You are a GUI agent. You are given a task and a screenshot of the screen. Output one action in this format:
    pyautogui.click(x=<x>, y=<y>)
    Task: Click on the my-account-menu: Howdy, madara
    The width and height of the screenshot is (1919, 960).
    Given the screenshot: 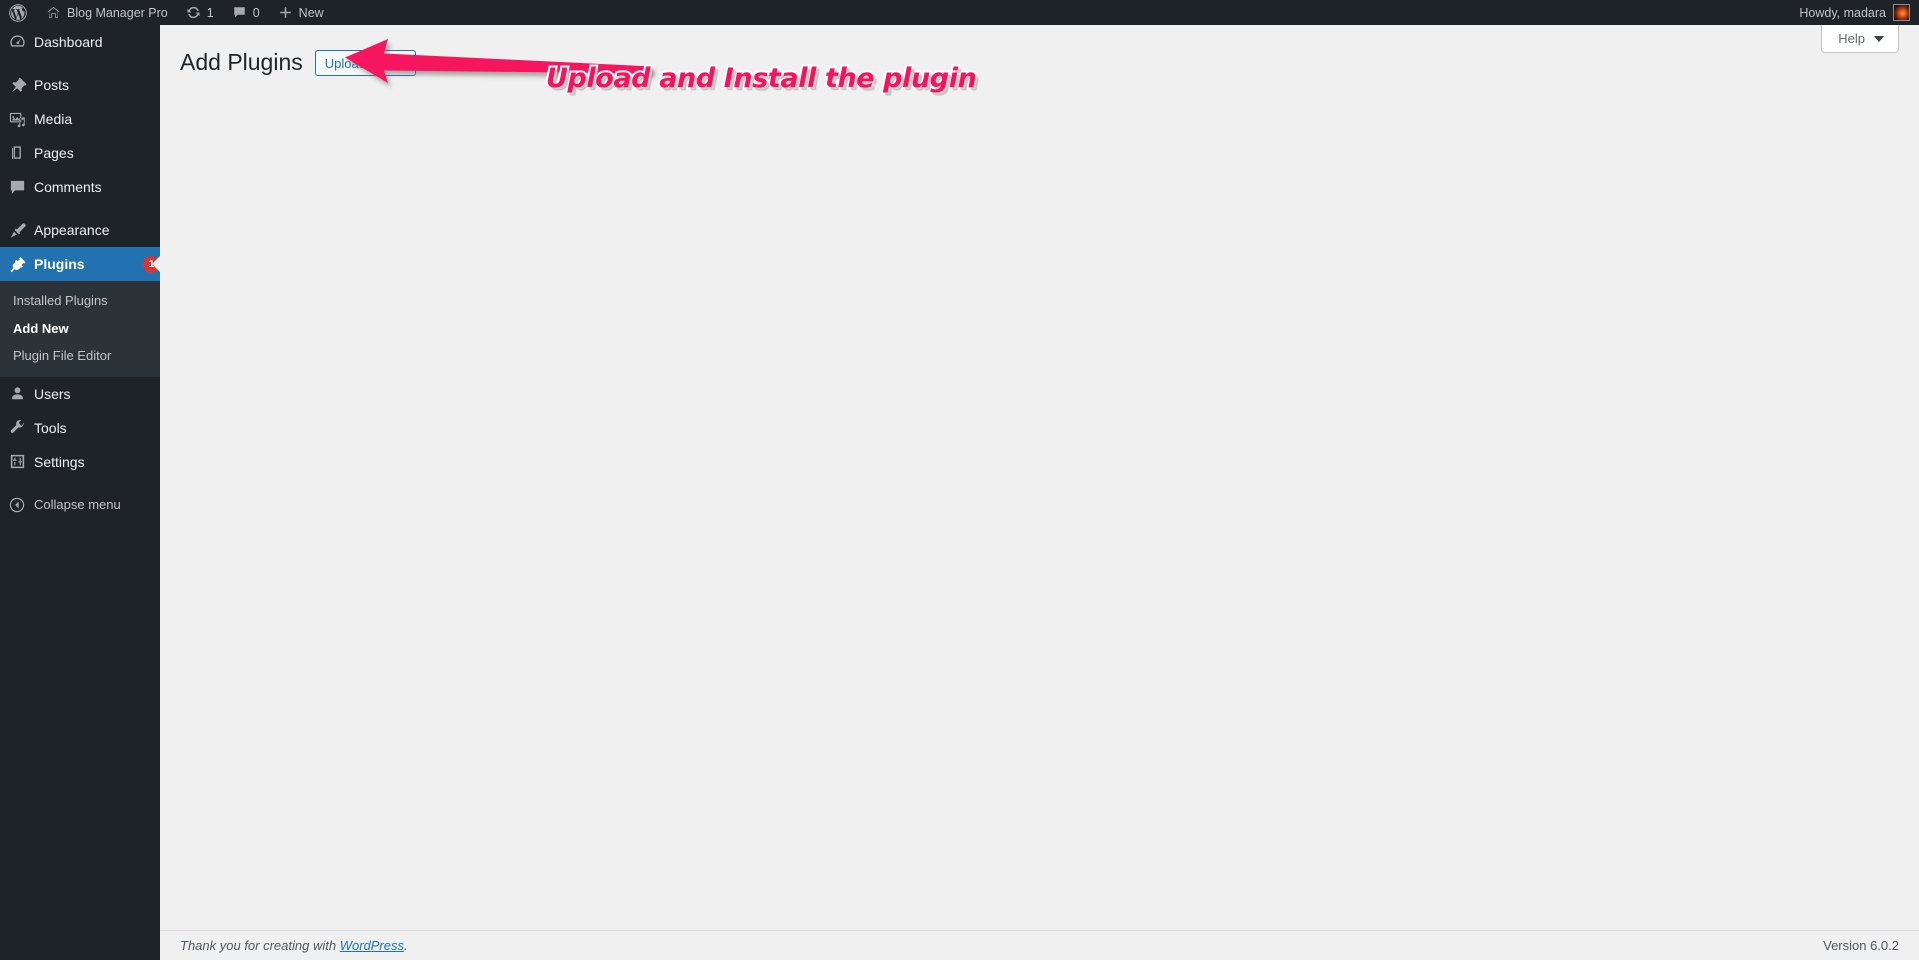 What is the action you would take?
    pyautogui.click(x=1854, y=12)
    